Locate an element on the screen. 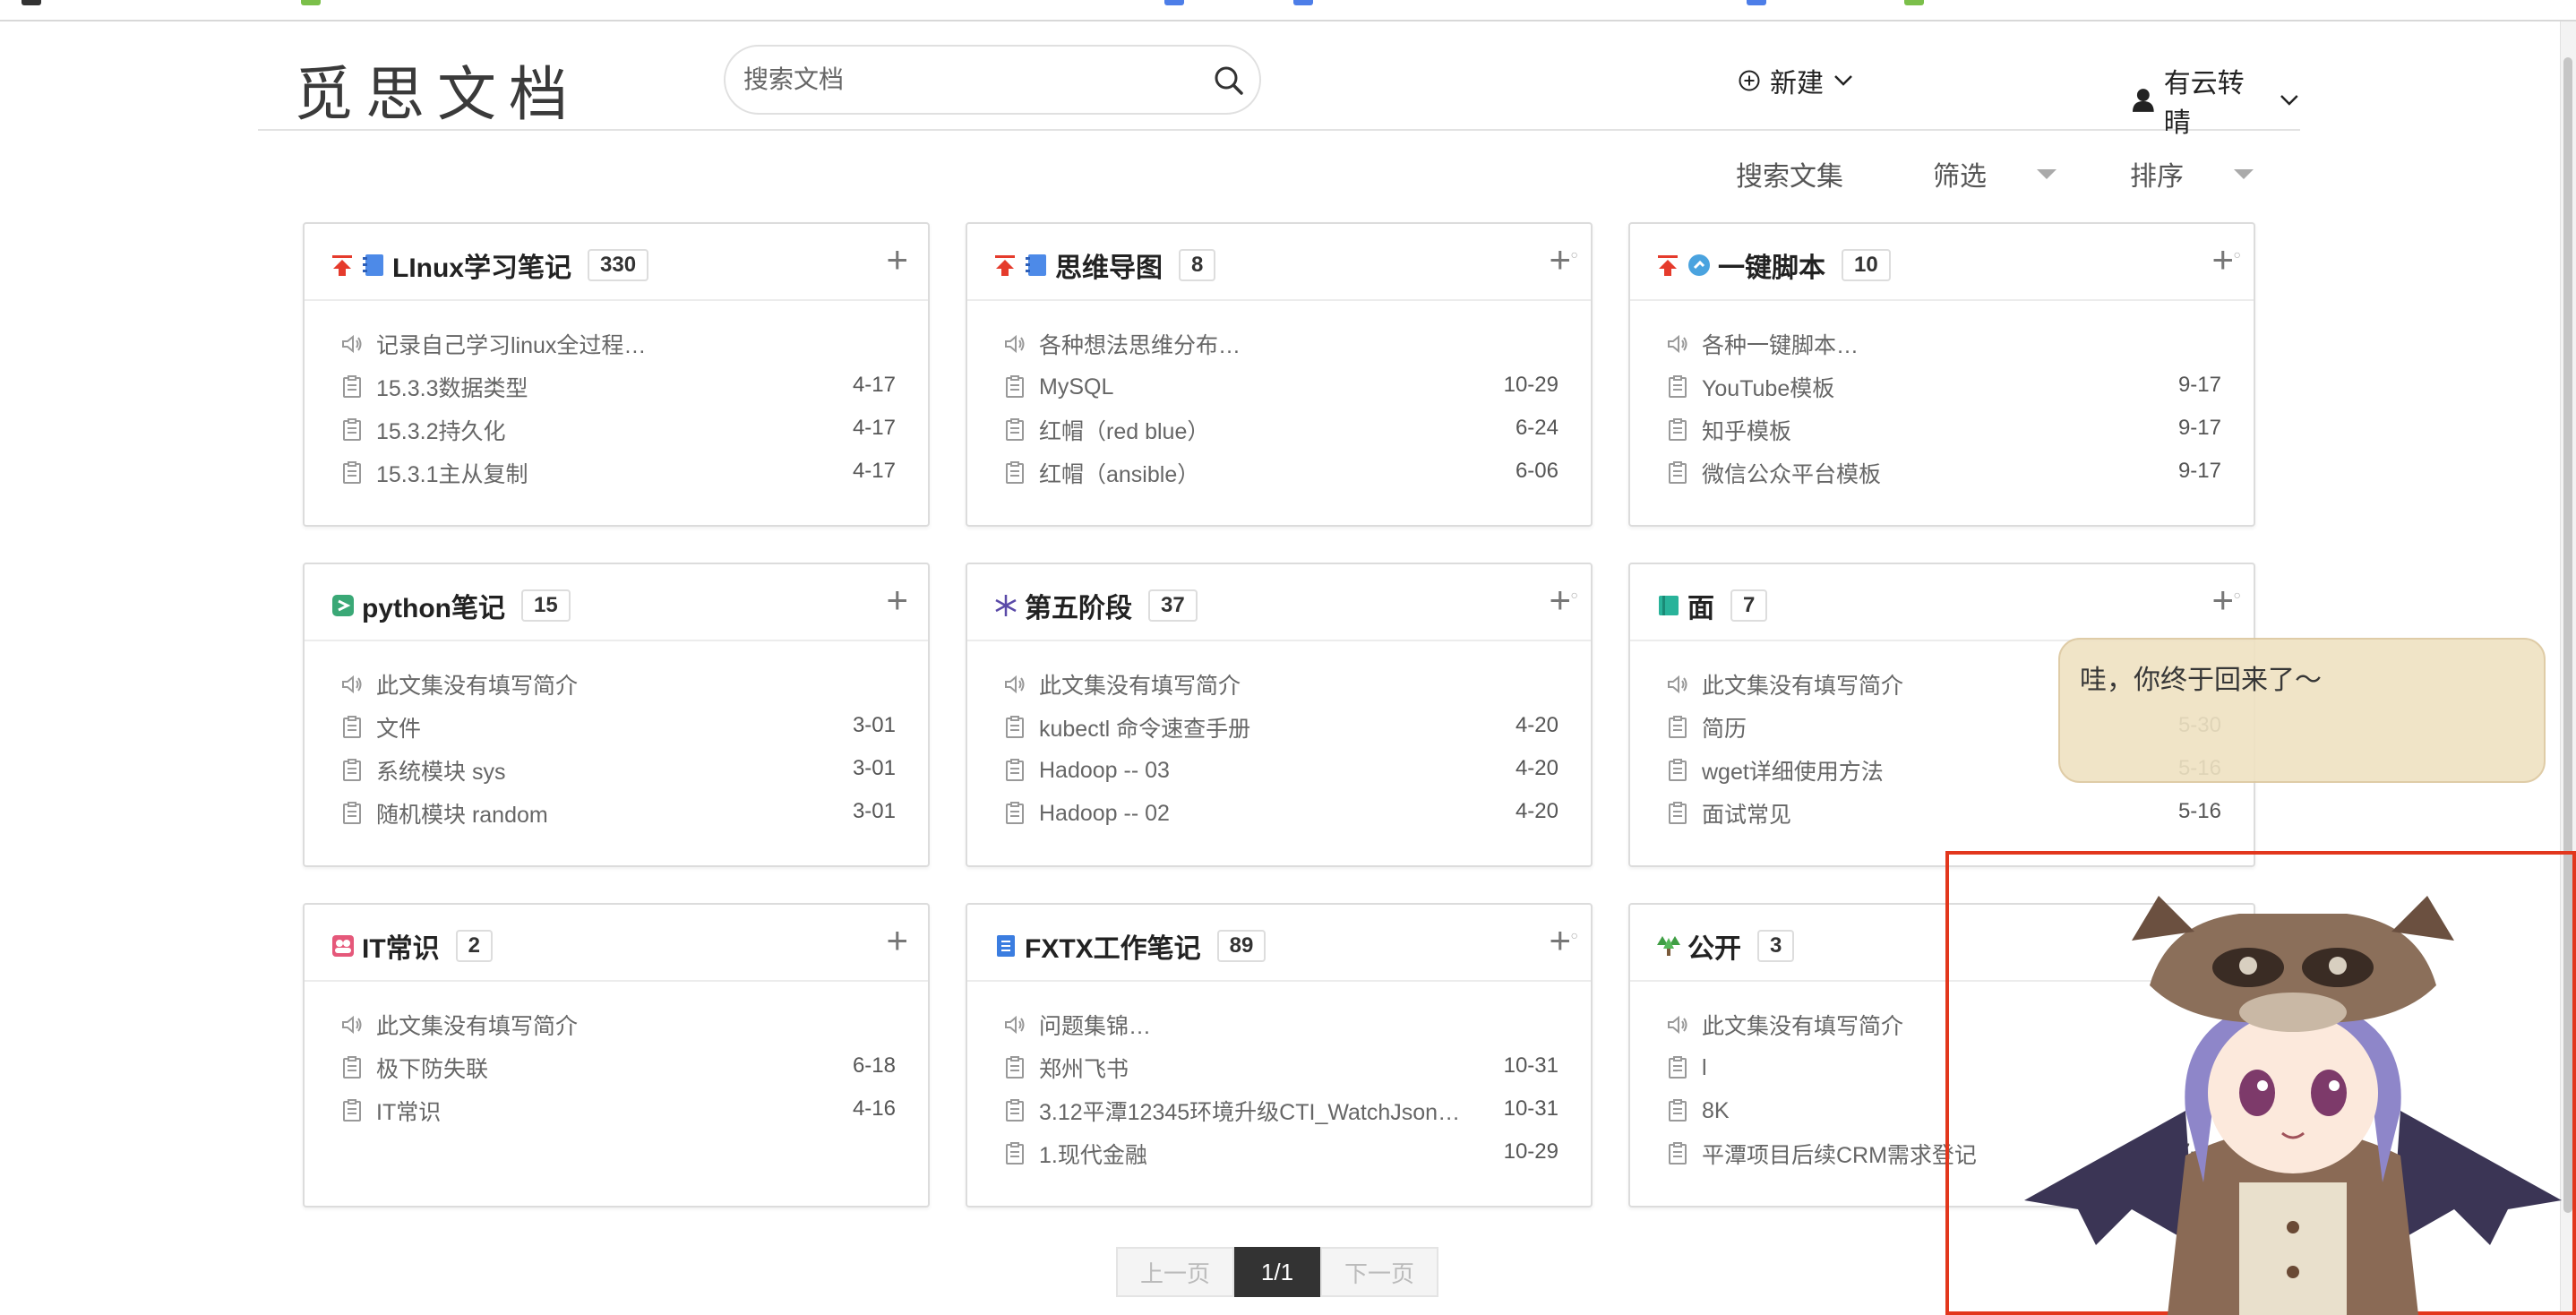 The width and height of the screenshot is (2576, 1315). document-title: 面试常见 is located at coordinates (1917, 813).